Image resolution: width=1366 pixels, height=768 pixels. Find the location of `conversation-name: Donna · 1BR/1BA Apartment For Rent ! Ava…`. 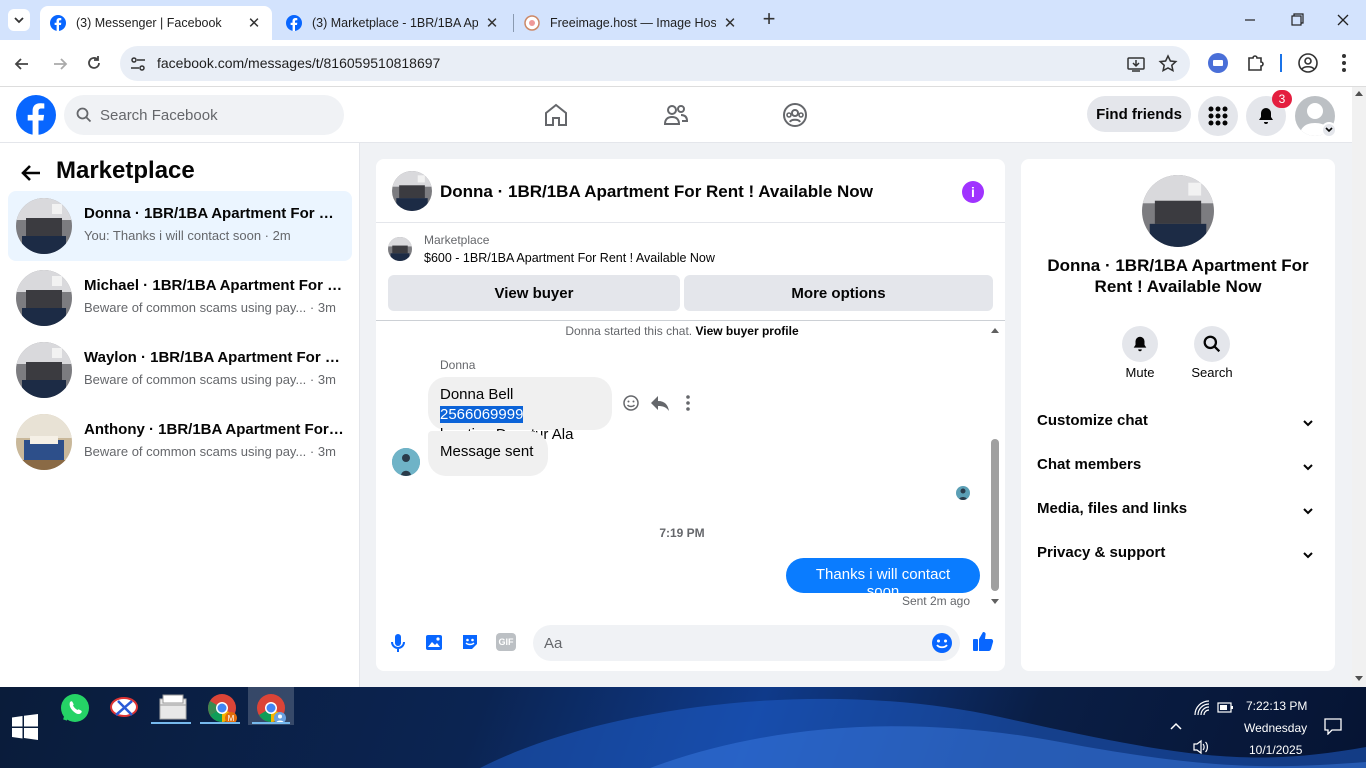

conversation-name: Donna · 1BR/1BA Apartment For Rent ! Ava… is located at coordinates (214, 213).